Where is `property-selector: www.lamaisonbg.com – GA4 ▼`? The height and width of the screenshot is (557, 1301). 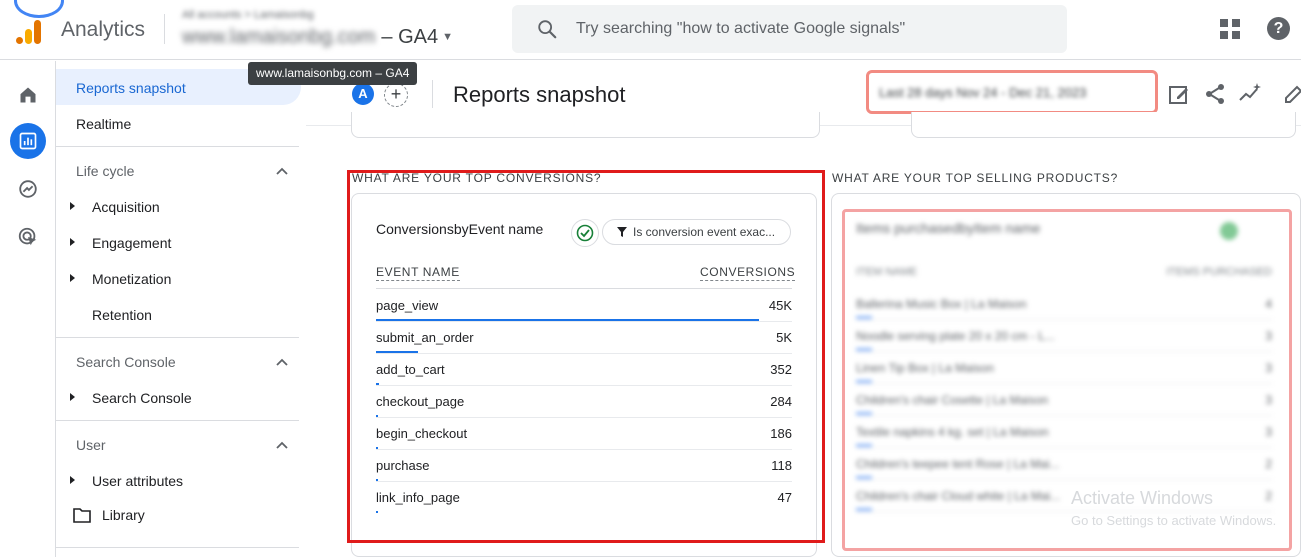 property-selector: www.lamaisonbg.com – GA4 ▼ is located at coordinates (317, 37).